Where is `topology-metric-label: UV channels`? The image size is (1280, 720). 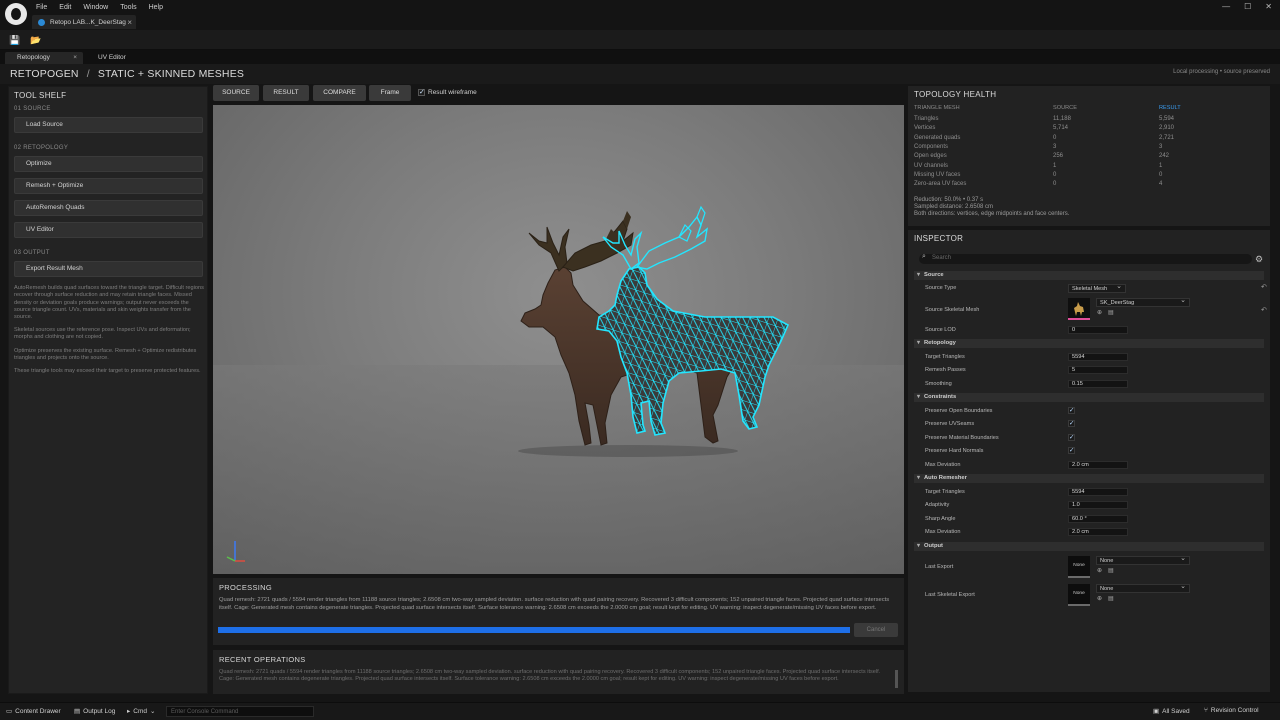
topology-metric-label: UV channels is located at coordinates (931, 165).